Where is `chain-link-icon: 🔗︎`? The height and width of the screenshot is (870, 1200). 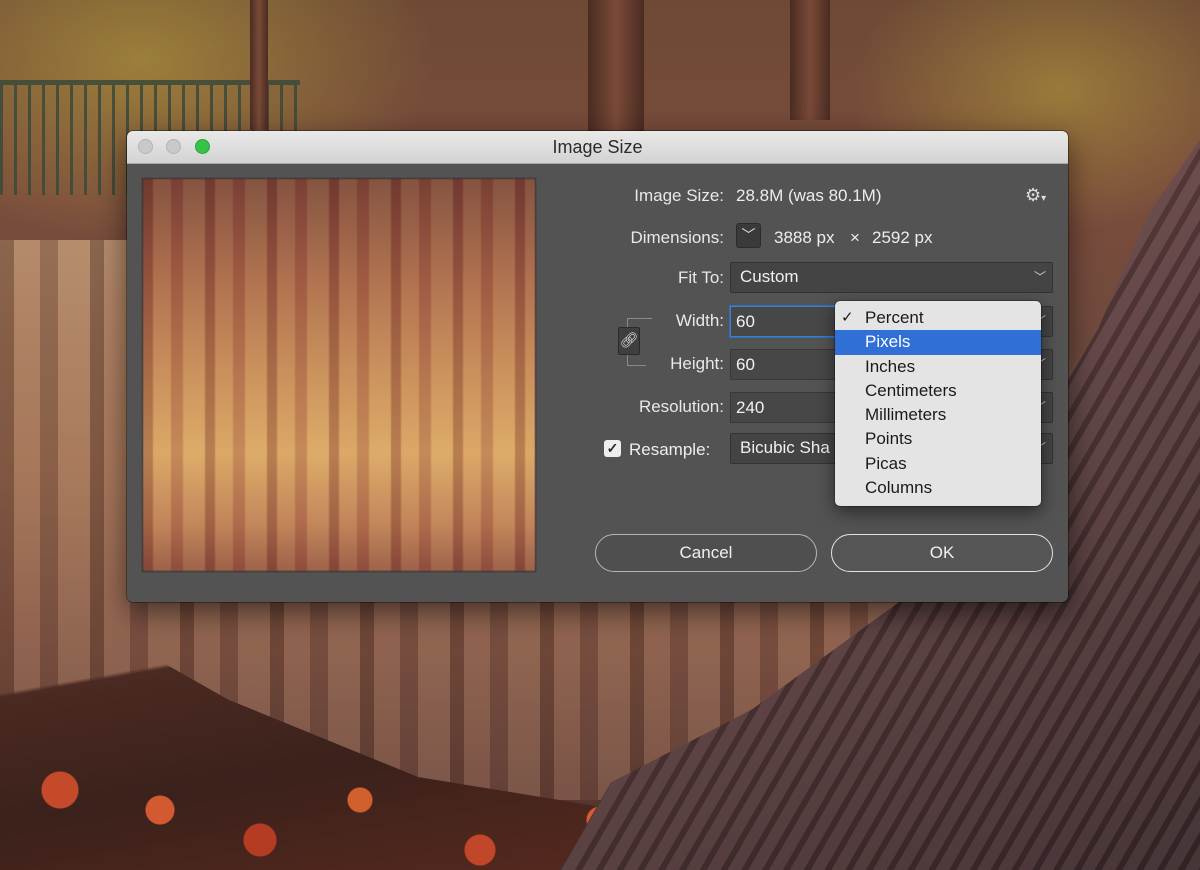 chain-link-icon: 🔗︎ is located at coordinates (629, 341).